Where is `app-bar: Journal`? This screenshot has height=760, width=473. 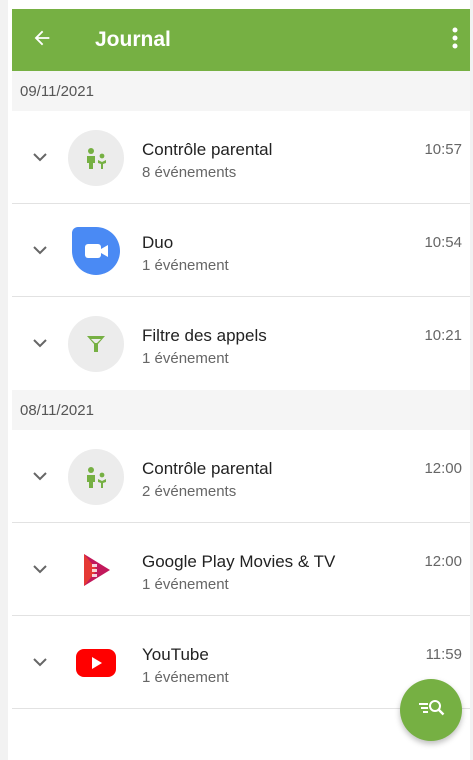
app-bar: Journal is located at coordinates (241, 40).